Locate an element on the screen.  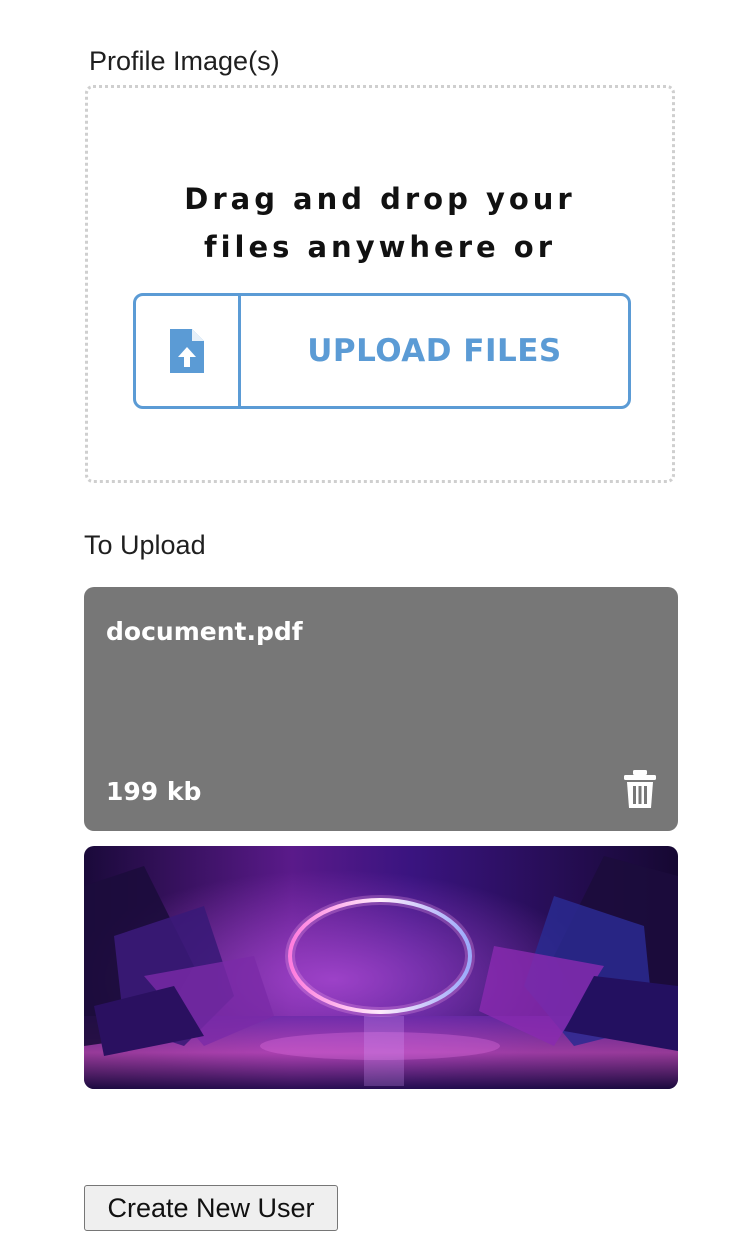
upload-icon-cell is located at coordinates (188, 351).